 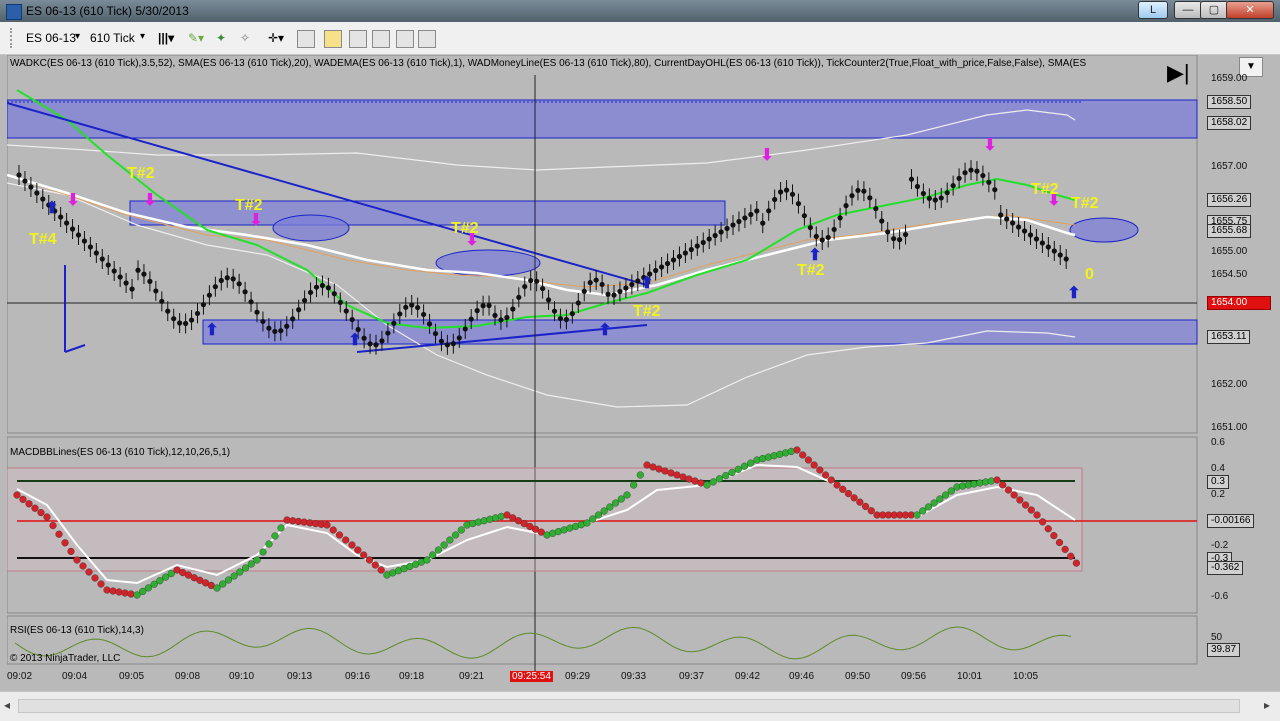 I want to click on scroll-track, so click(x=629, y=706).